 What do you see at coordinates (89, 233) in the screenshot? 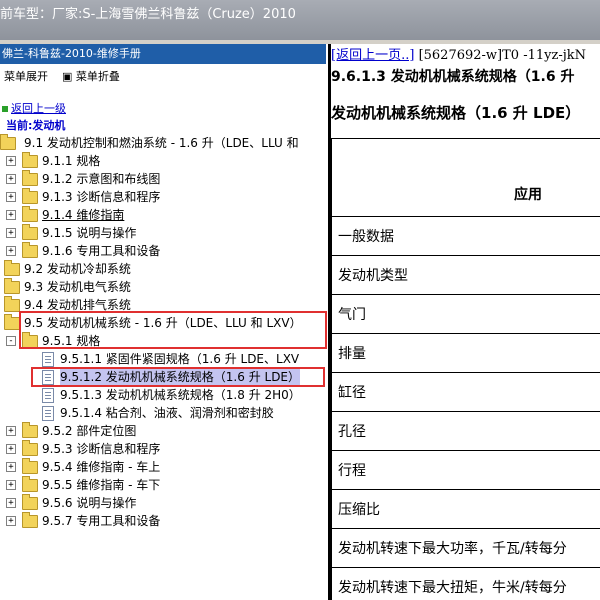
I see `tree-item-label: 9.1.5 说明与操作` at bounding box center [89, 233].